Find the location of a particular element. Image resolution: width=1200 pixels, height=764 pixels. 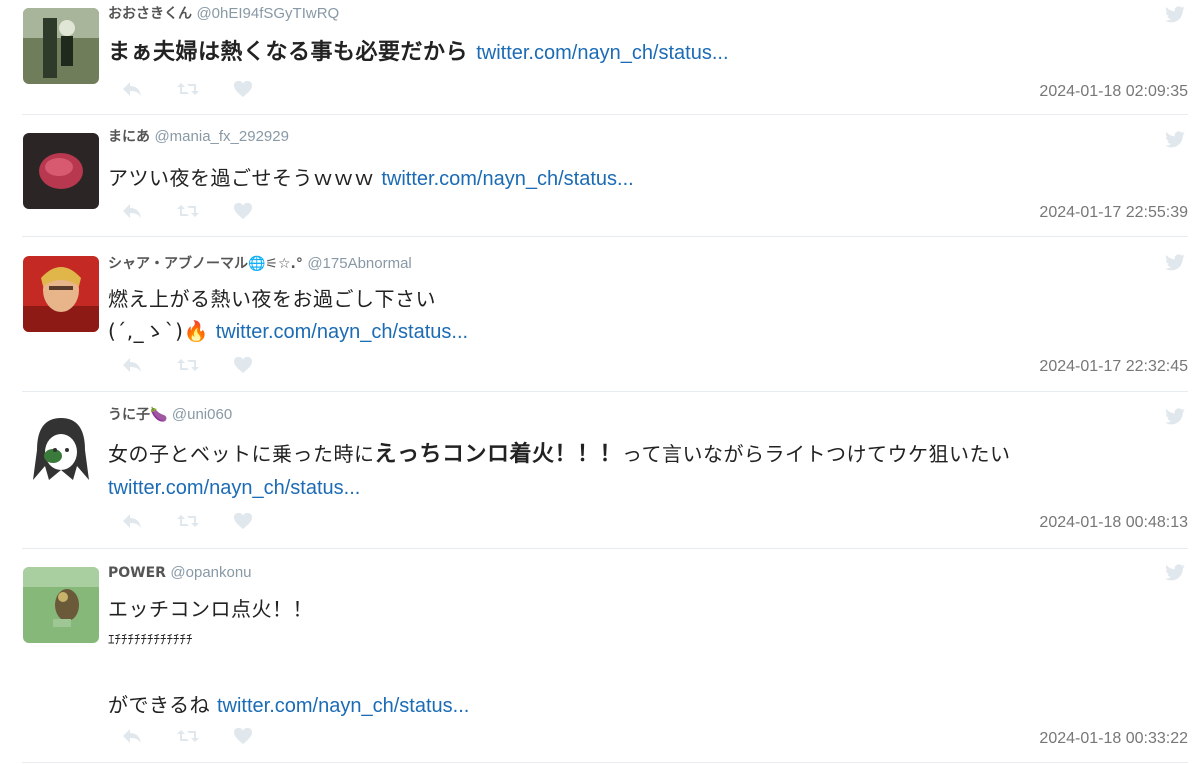

author-name: おおさきくん is located at coordinates (150, 14).